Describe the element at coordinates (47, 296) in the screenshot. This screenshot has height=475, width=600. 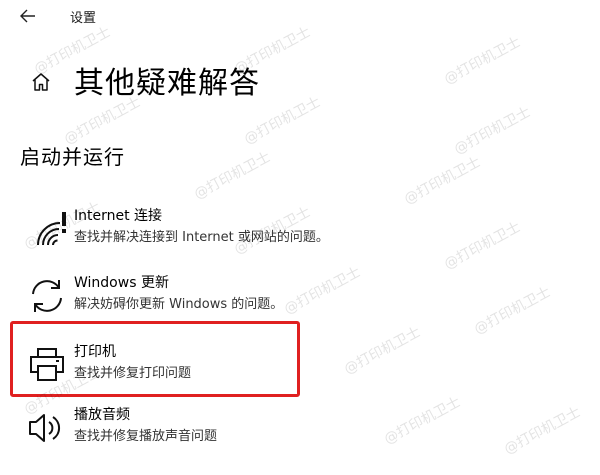
I see `refresh-icon` at that location.